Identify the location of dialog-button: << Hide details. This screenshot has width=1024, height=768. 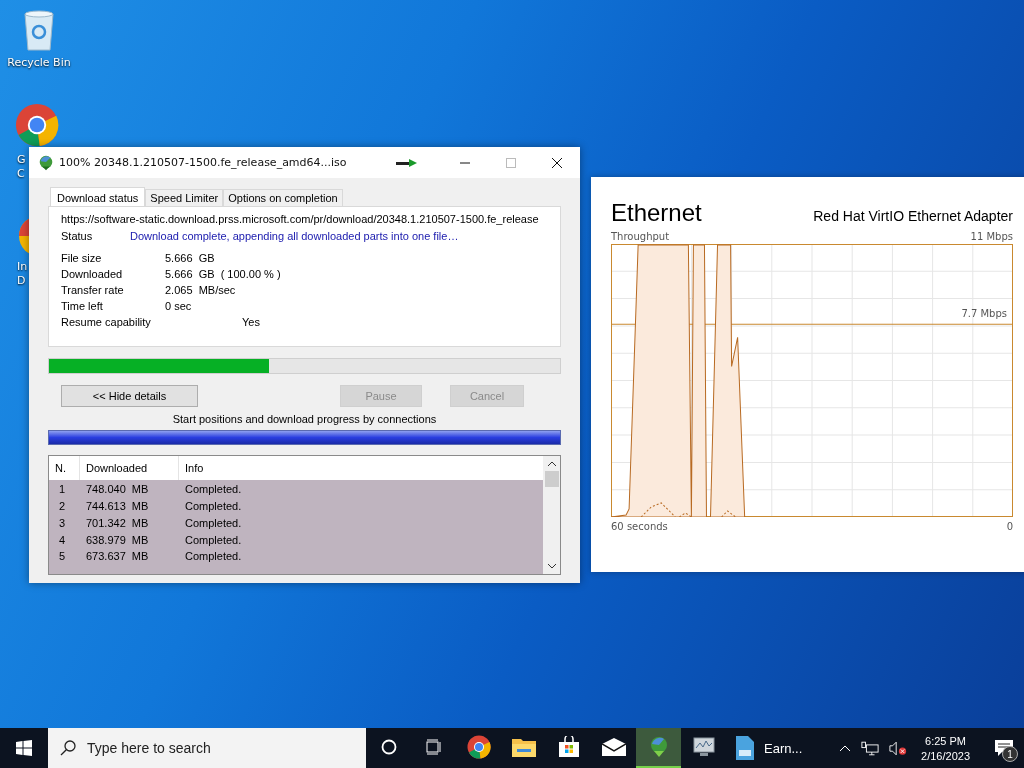
(129, 396).